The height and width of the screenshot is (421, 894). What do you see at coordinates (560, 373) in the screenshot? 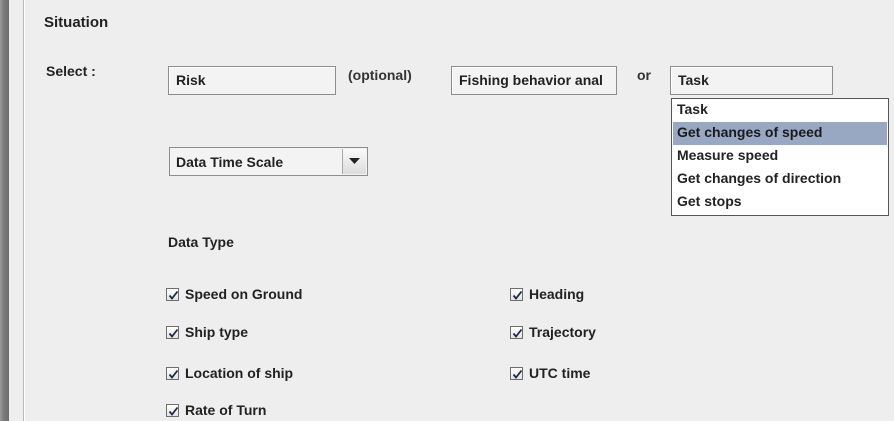
I see `checkbox-label: UTC time` at bounding box center [560, 373].